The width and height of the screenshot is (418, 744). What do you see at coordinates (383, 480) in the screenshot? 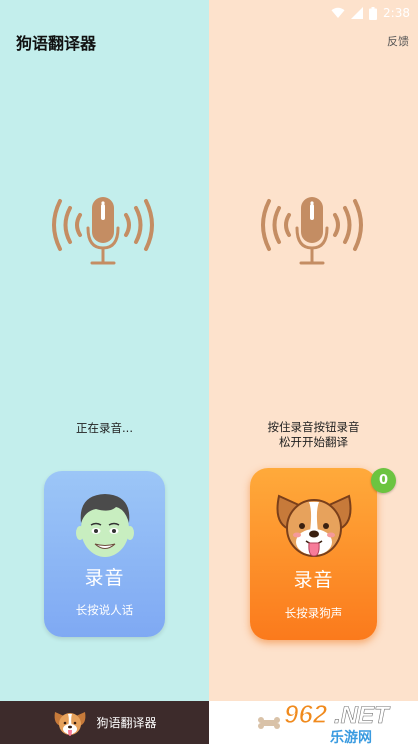
I see `translation-count-badge: 0` at bounding box center [383, 480].